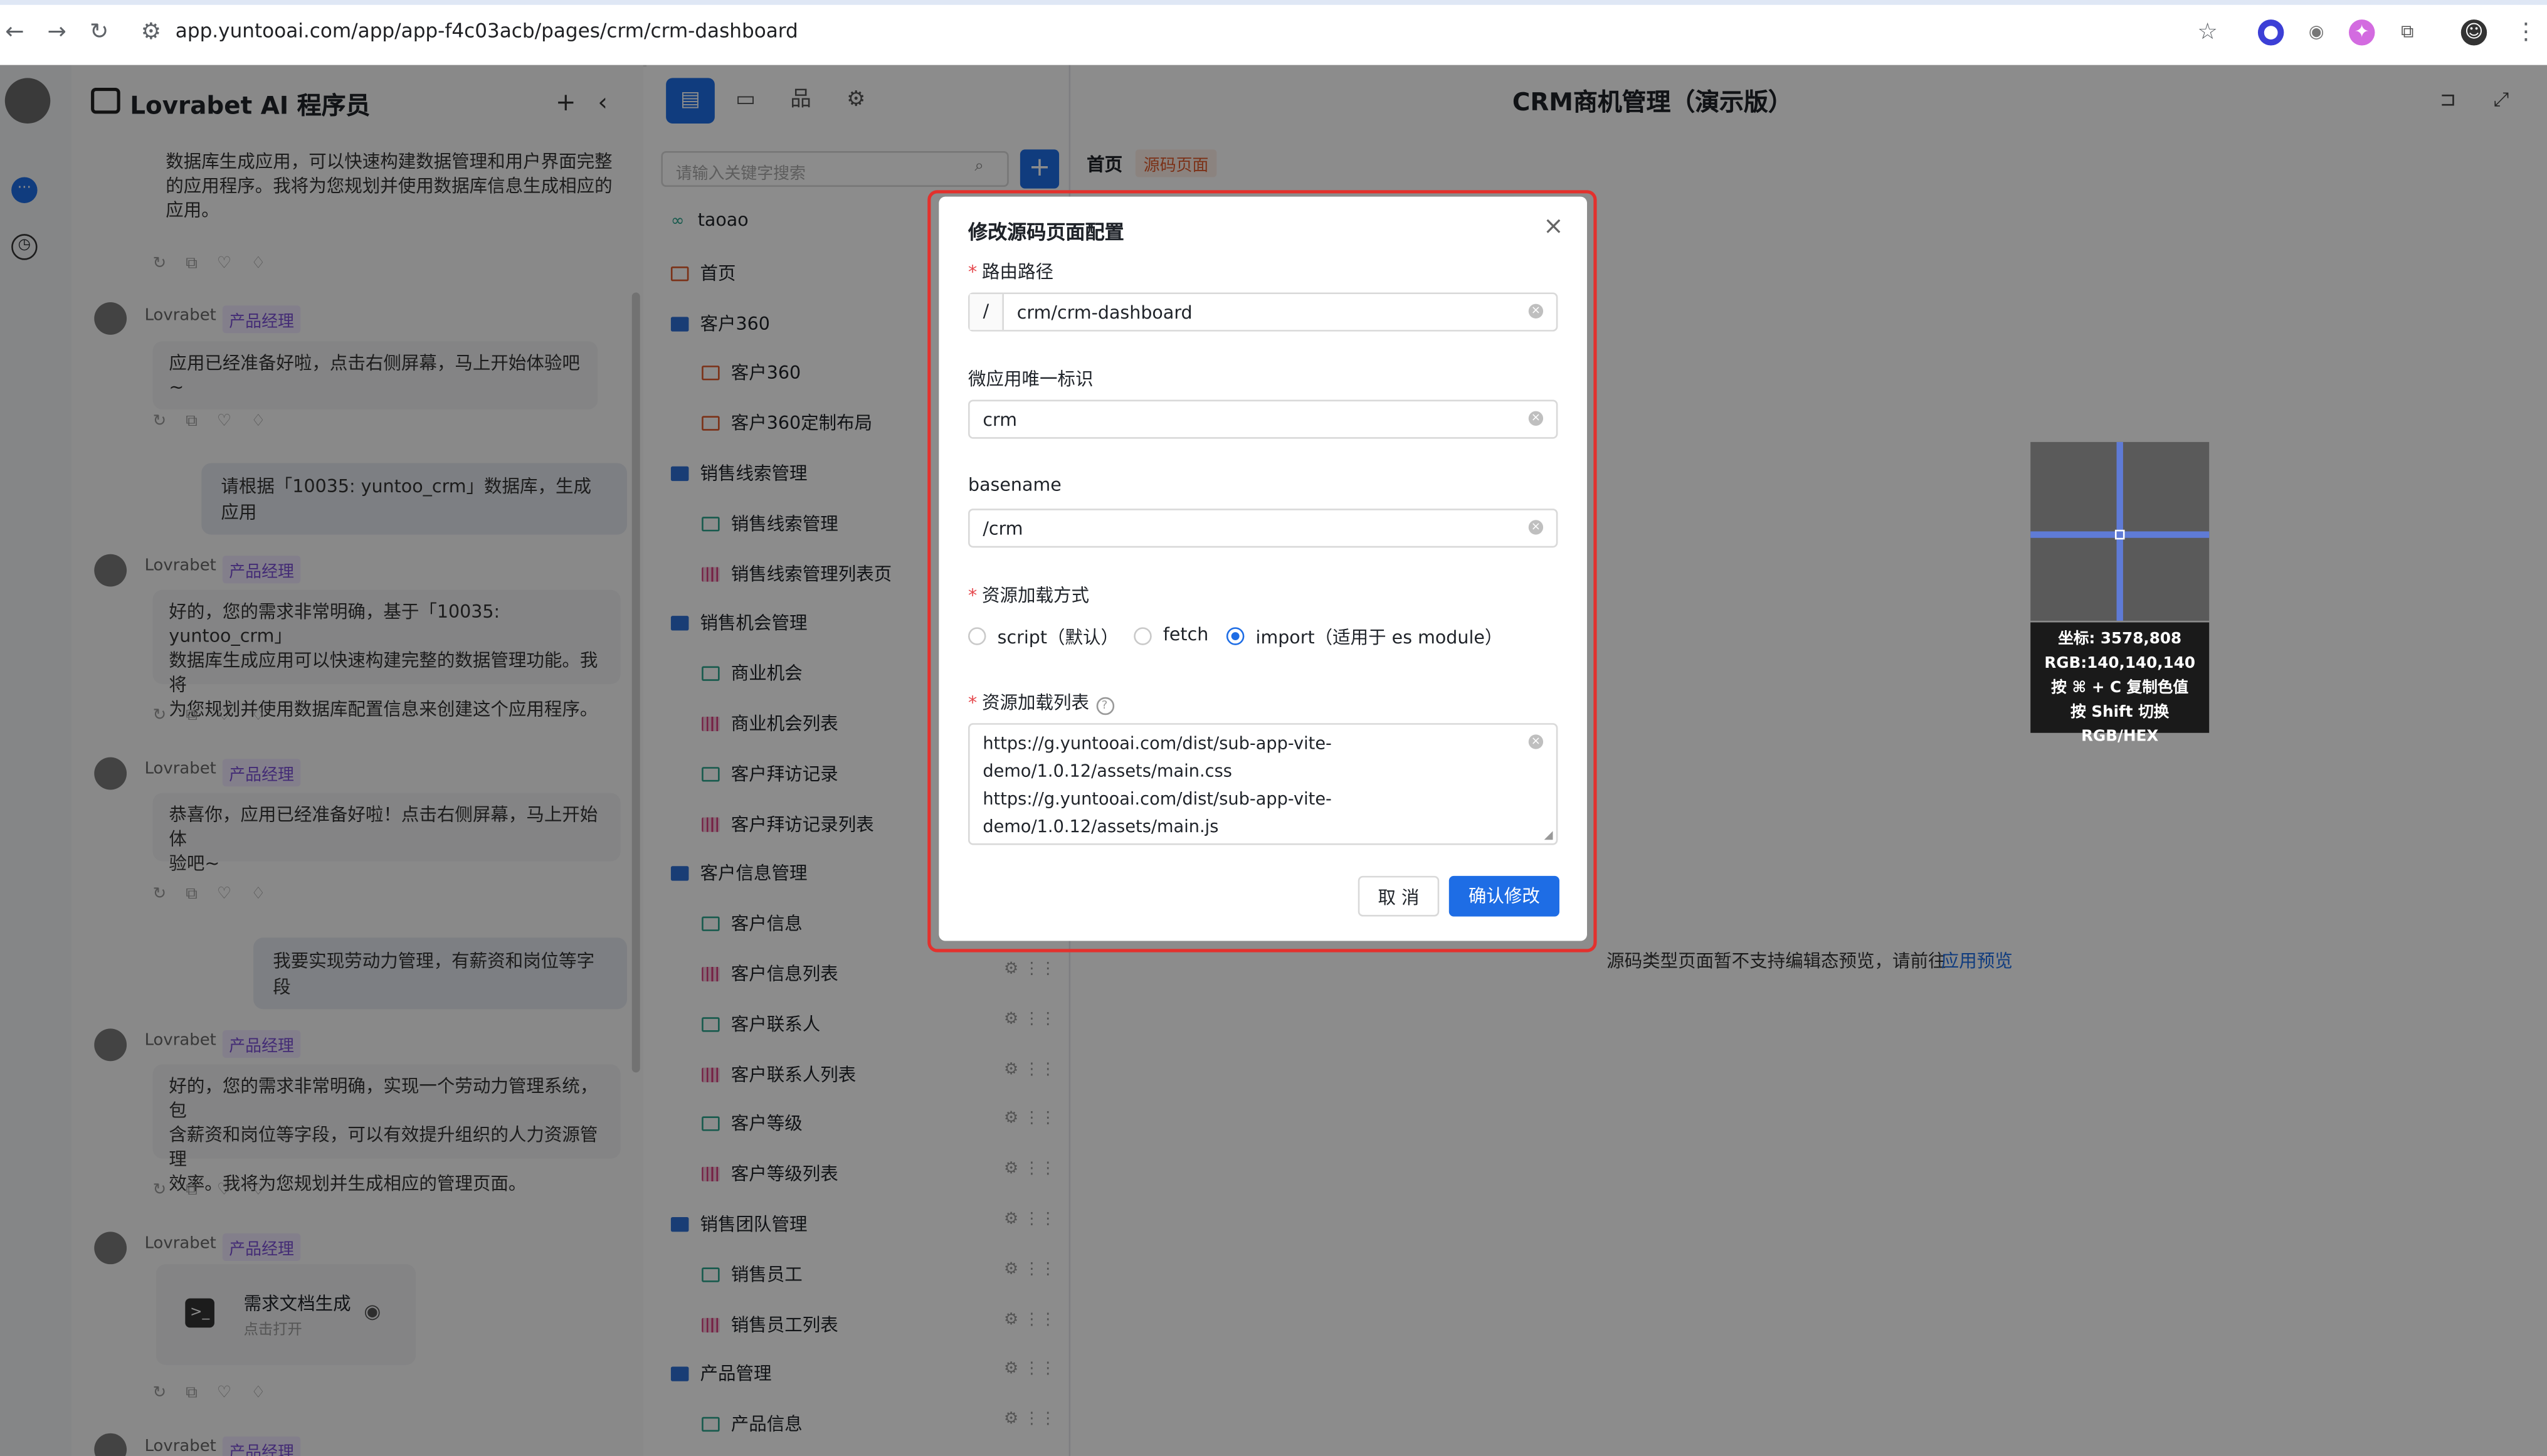  Describe the element at coordinates (1263, 529) in the screenshot. I see `basename-field: /crm ×` at that location.